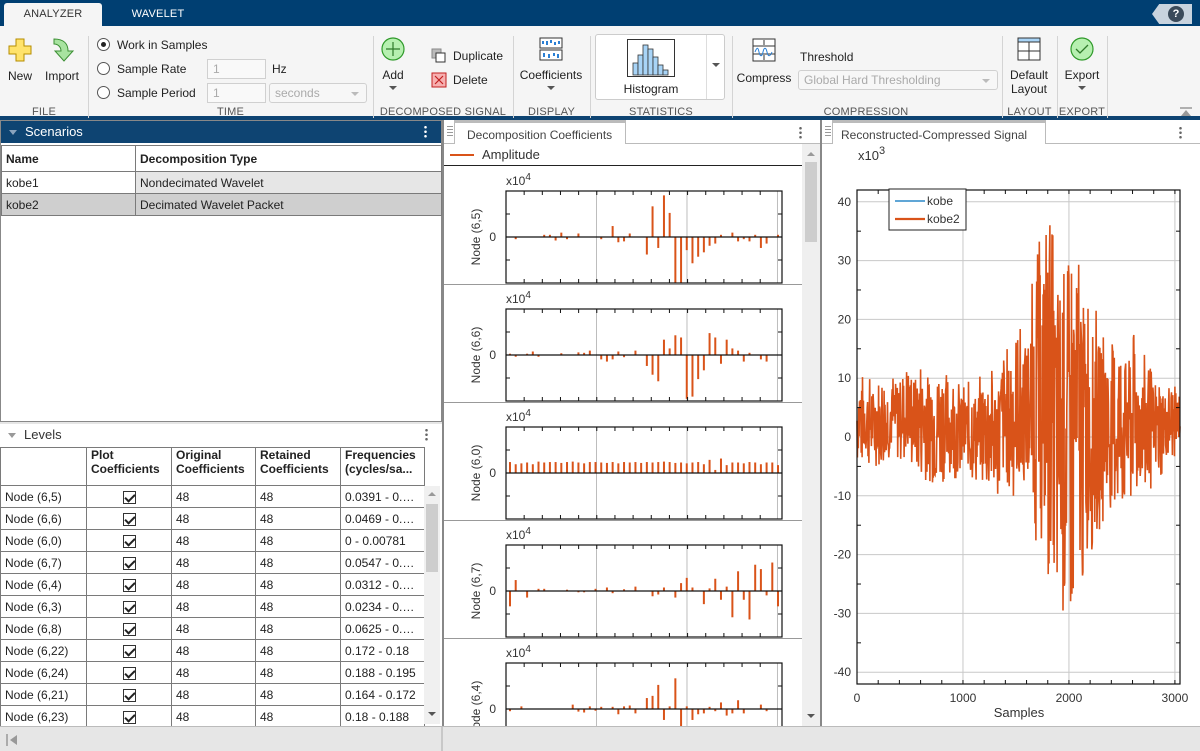 The image size is (1200, 751). I want to click on time-group-label: TIME, so click(230, 112).